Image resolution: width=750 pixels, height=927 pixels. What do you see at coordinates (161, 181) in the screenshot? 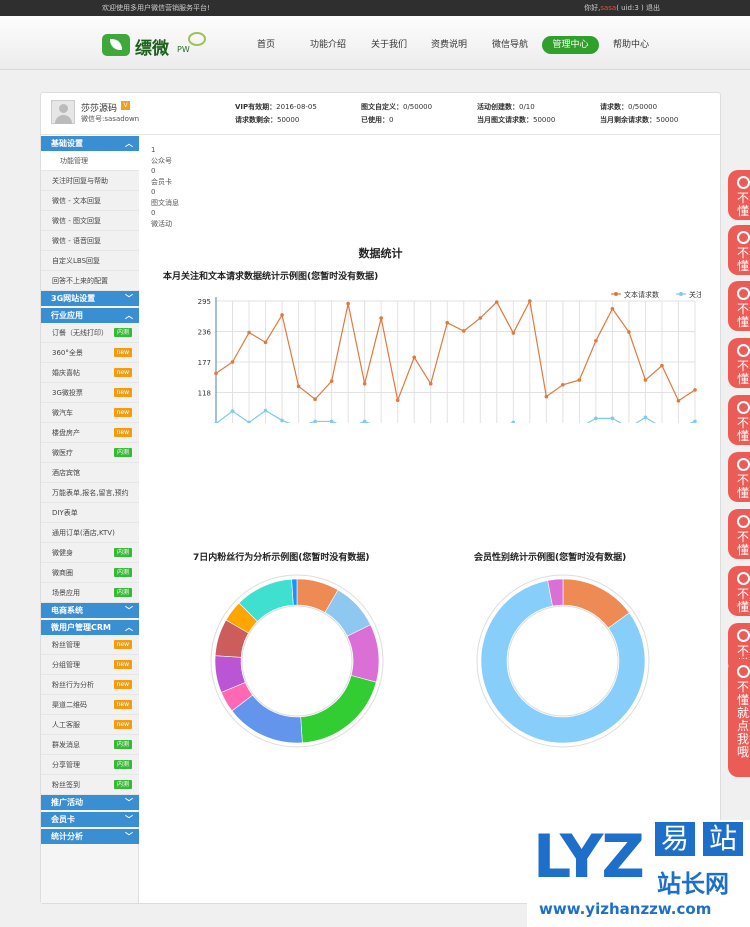
I see `summary-label: 会员卡` at bounding box center [161, 181].